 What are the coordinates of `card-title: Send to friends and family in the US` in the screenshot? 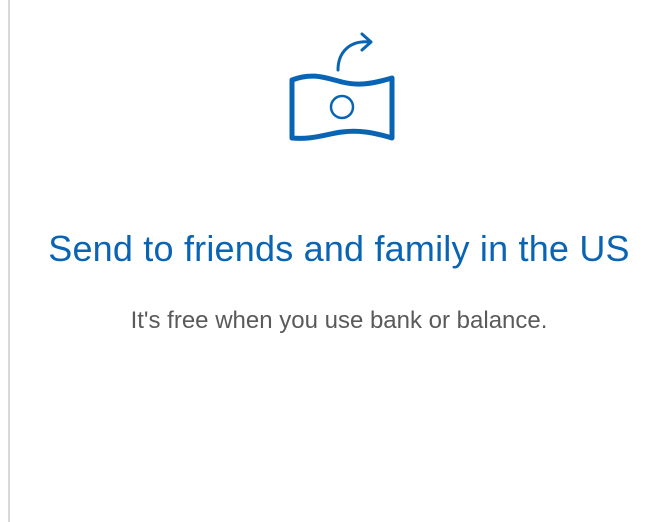 It's located at (339, 248).